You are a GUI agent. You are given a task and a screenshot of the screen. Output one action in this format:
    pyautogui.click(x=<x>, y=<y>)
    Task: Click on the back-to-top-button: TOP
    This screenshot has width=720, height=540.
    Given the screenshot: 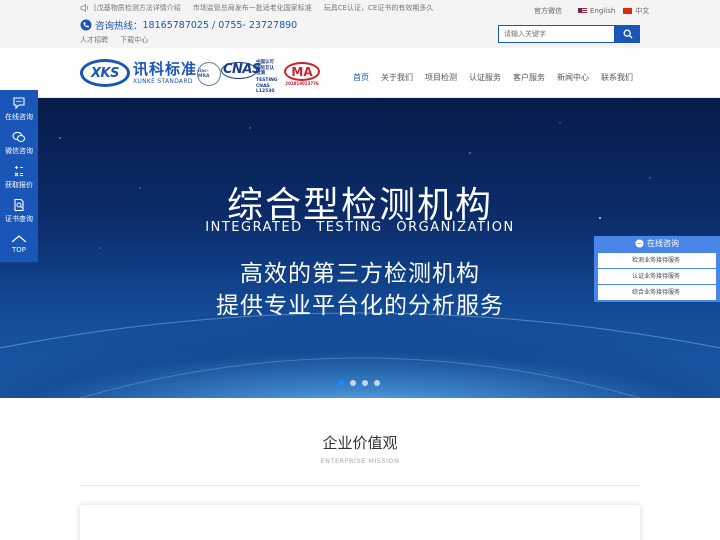 What is the action you would take?
    pyautogui.click(x=19, y=244)
    